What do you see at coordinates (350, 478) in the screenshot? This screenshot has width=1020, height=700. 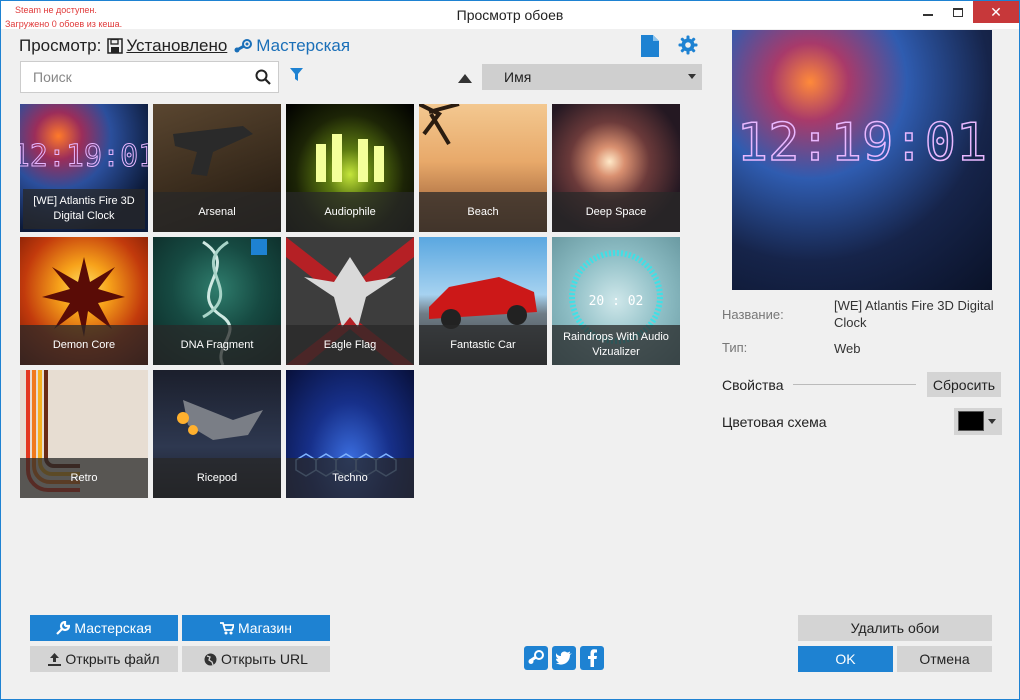 I see `wallpaper-tile-label: Techno` at bounding box center [350, 478].